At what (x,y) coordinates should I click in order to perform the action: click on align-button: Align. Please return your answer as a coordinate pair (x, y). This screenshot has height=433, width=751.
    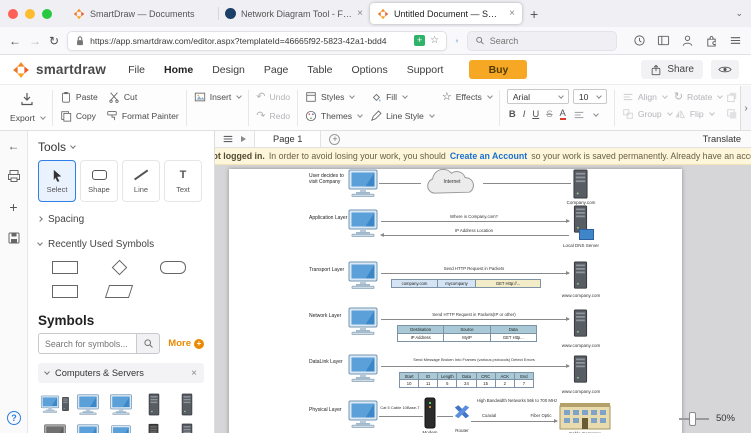
    Looking at the image, I should click on (646, 97).